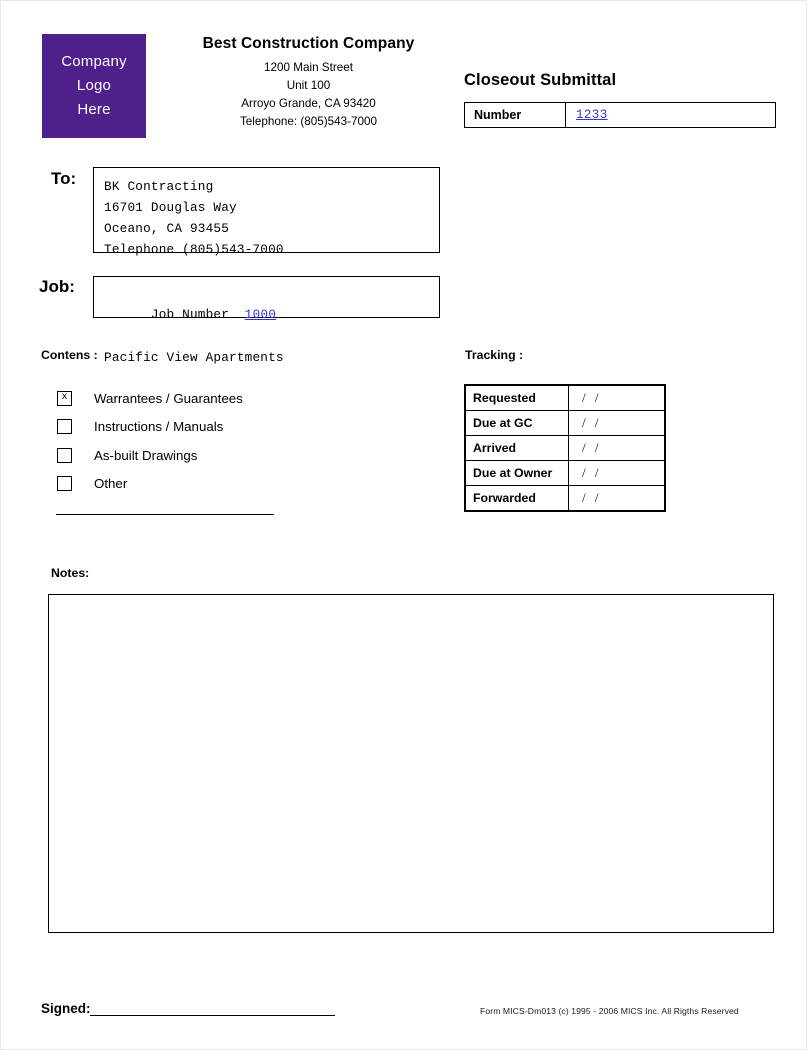 This screenshot has width=807, height=1050. What do you see at coordinates (64, 398) in the screenshot?
I see `checkbox-warrantees-guarantees: x` at bounding box center [64, 398].